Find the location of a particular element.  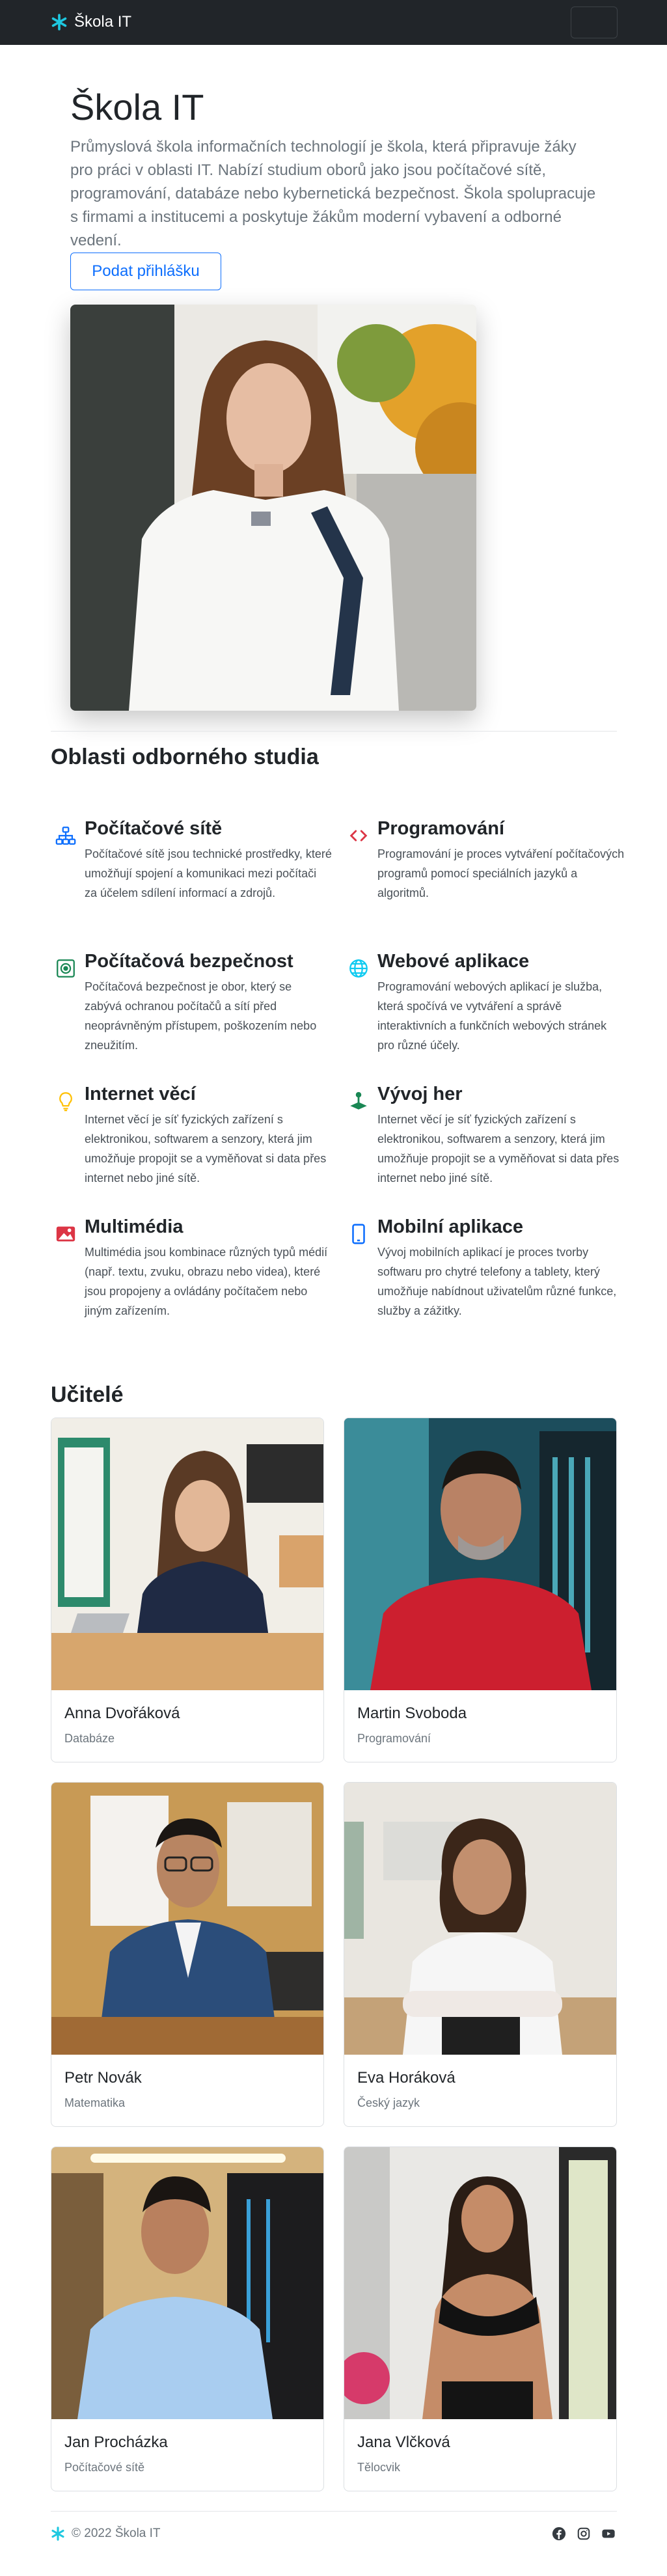

navbar-toggle-button is located at coordinates (594, 22).